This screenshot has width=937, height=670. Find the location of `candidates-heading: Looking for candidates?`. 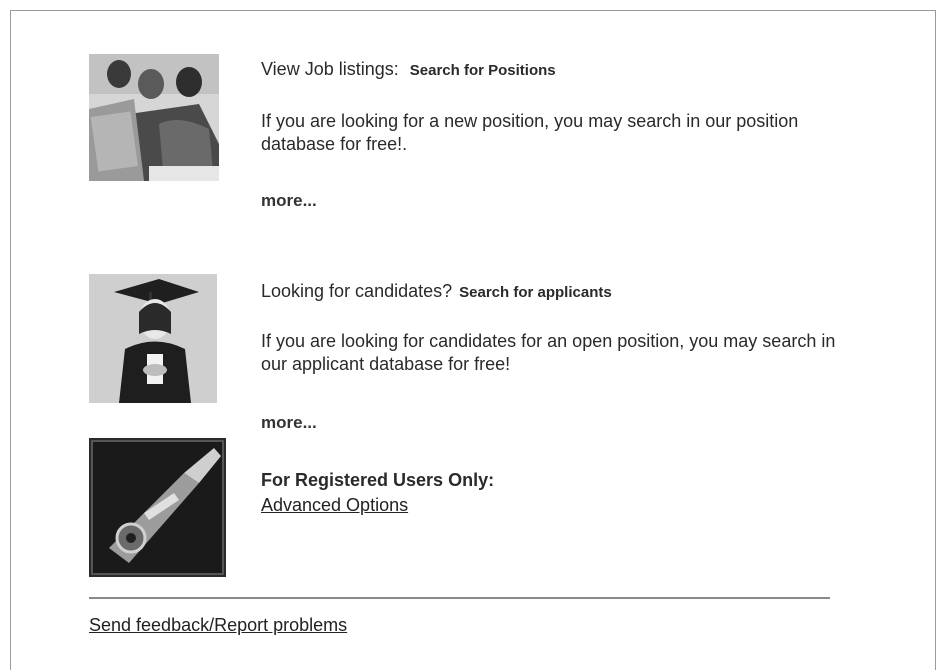

candidates-heading: Looking for candidates? is located at coordinates (357, 291).